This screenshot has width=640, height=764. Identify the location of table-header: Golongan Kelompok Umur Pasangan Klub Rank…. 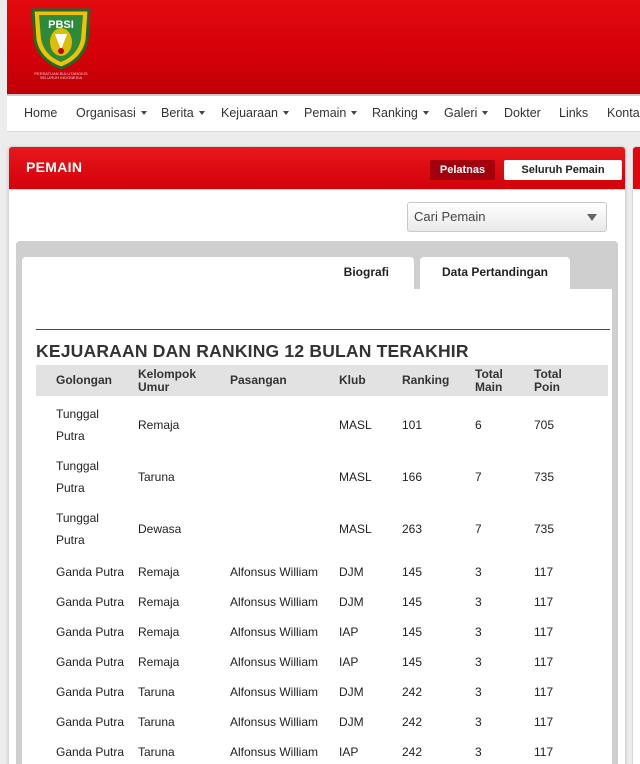
(322, 380).